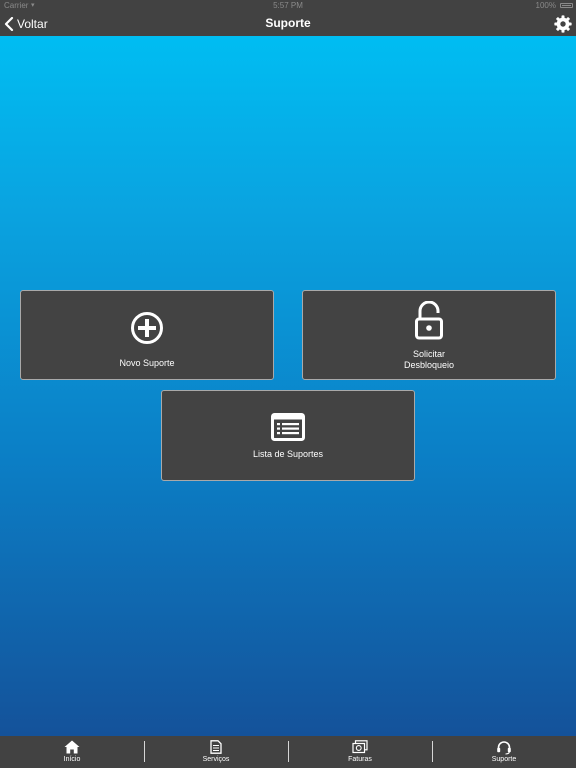 This screenshot has height=768, width=576. I want to click on headset-icon, so click(504, 748).